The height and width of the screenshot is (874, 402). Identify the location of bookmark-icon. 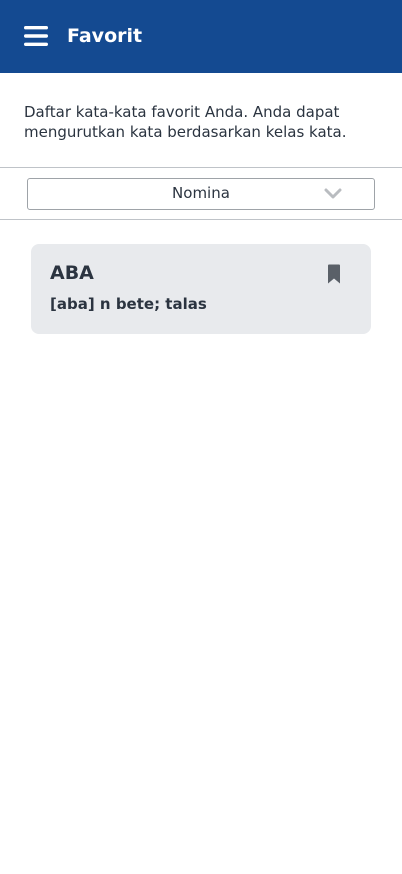
(334, 274).